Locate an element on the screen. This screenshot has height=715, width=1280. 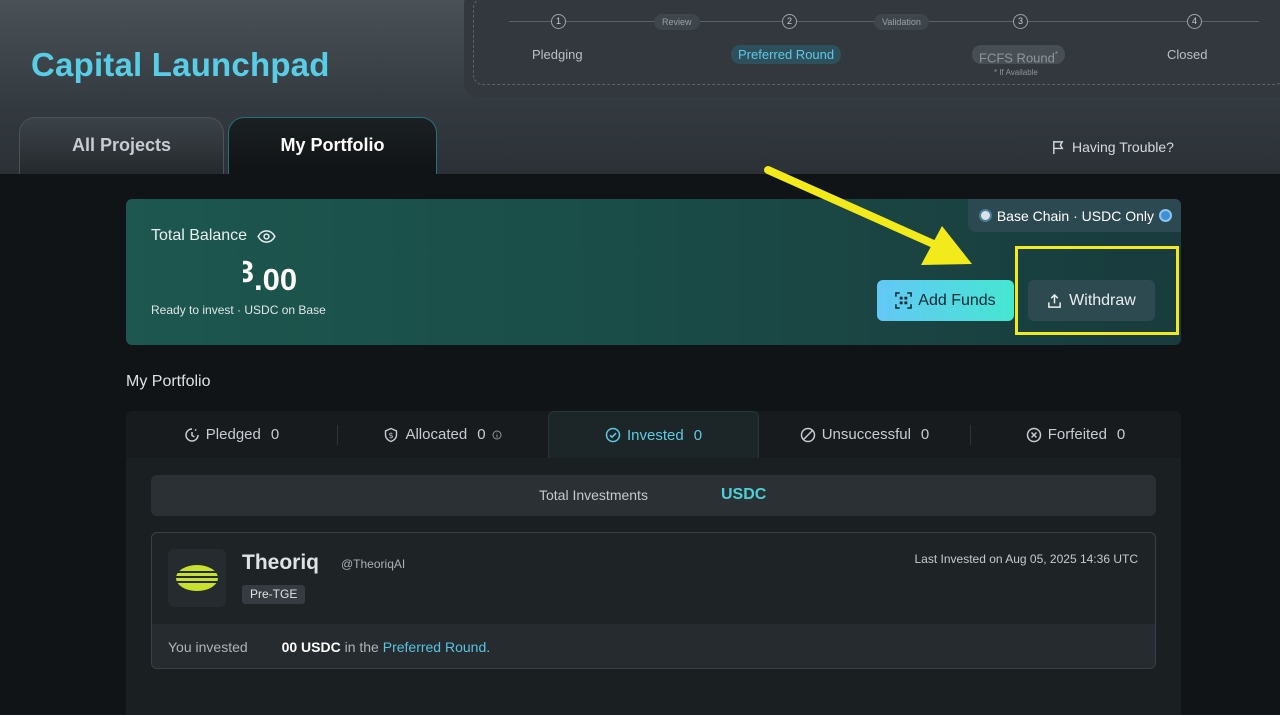
total-balance-text: Total Balance is located at coordinates (199, 235).